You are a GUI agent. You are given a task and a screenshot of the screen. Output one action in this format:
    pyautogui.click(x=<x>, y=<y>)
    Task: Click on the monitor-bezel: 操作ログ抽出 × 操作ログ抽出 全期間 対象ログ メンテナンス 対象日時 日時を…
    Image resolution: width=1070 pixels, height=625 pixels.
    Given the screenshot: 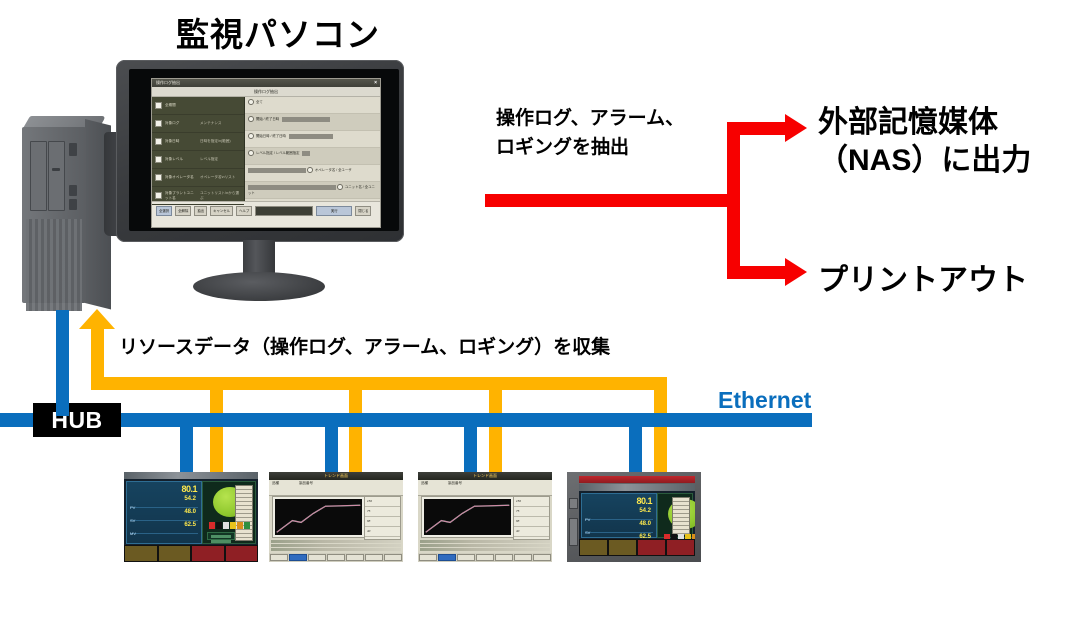 What is the action you would take?
    pyautogui.click(x=260, y=151)
    